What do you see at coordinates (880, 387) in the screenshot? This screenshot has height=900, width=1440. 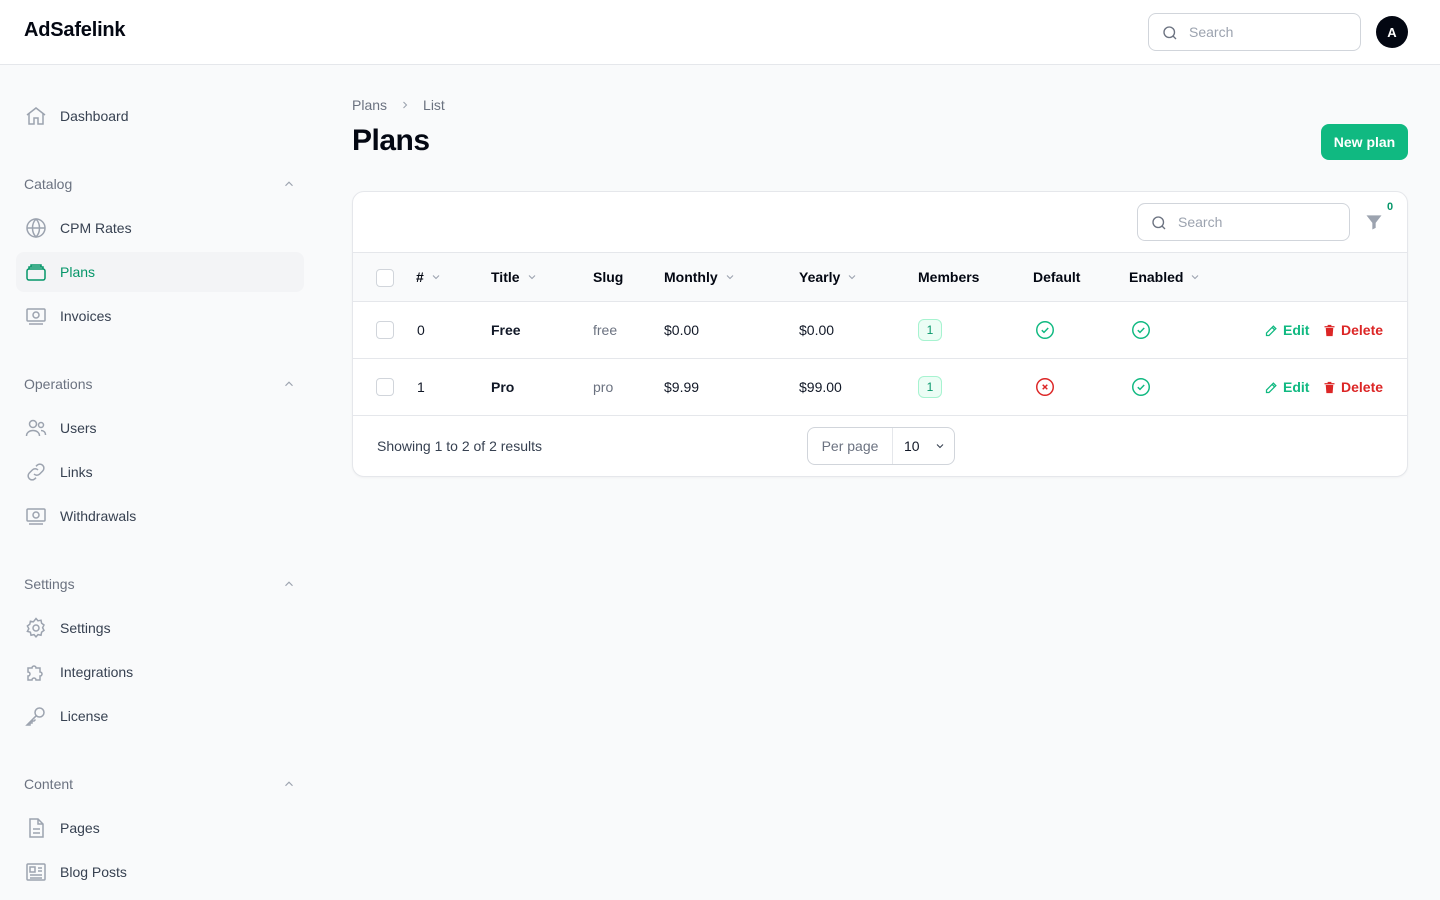 I see `table-row: 1 Pro pro $9.99 $99.00 1 Edit Delete` at bounding box center [880, 387].